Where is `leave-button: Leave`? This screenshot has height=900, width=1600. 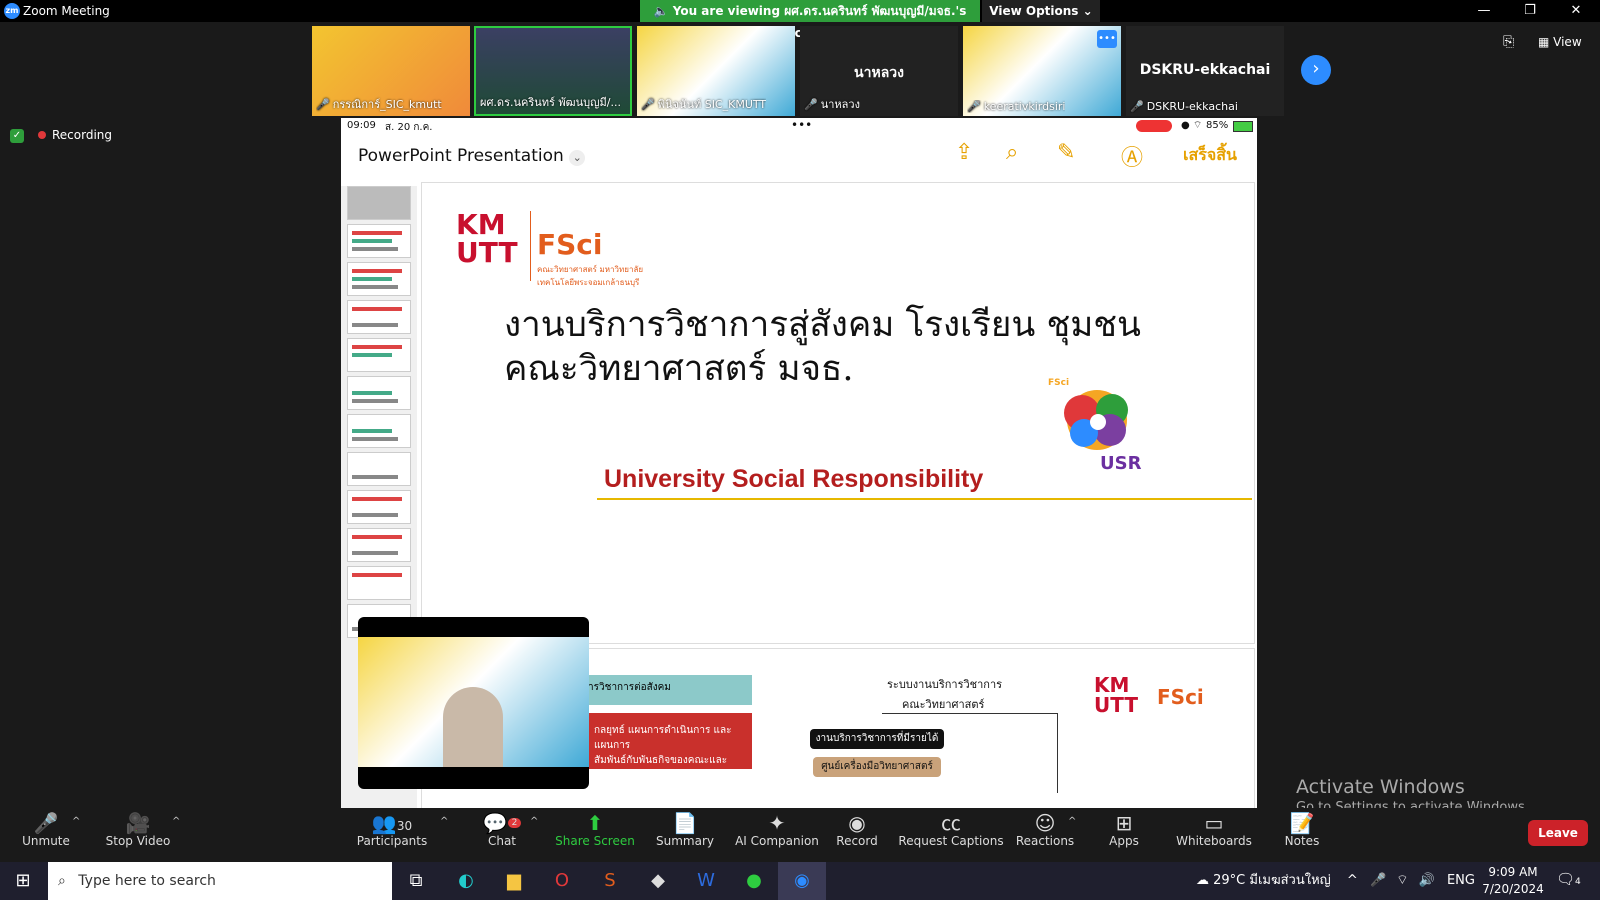
leave-button: Leave is located at coordinates (1558, 833).